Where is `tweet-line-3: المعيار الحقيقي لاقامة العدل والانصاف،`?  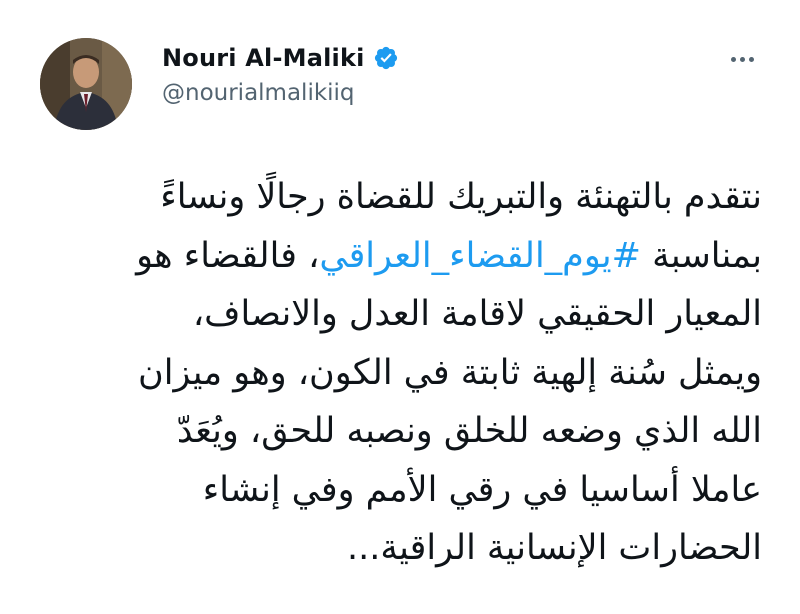
tweet-line-3: المعيار الحقيقي لاقامة العدل والانصاف، is located at coordinates (477, 314).